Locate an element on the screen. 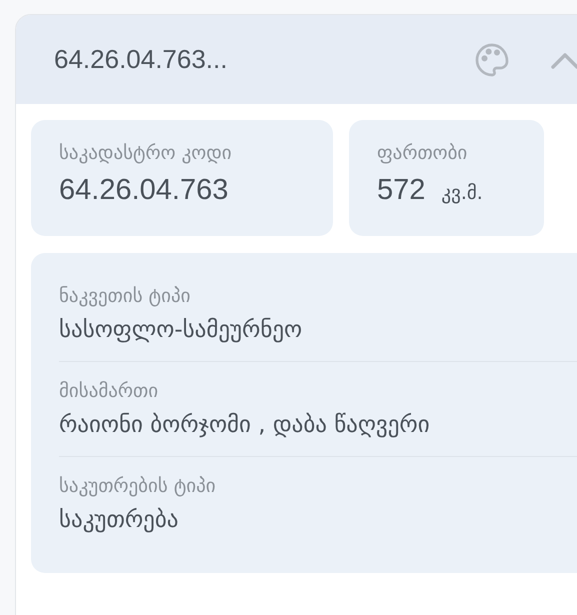  detail-label: ნაკვეთის ტიპი is located at coordinates (125, 296).